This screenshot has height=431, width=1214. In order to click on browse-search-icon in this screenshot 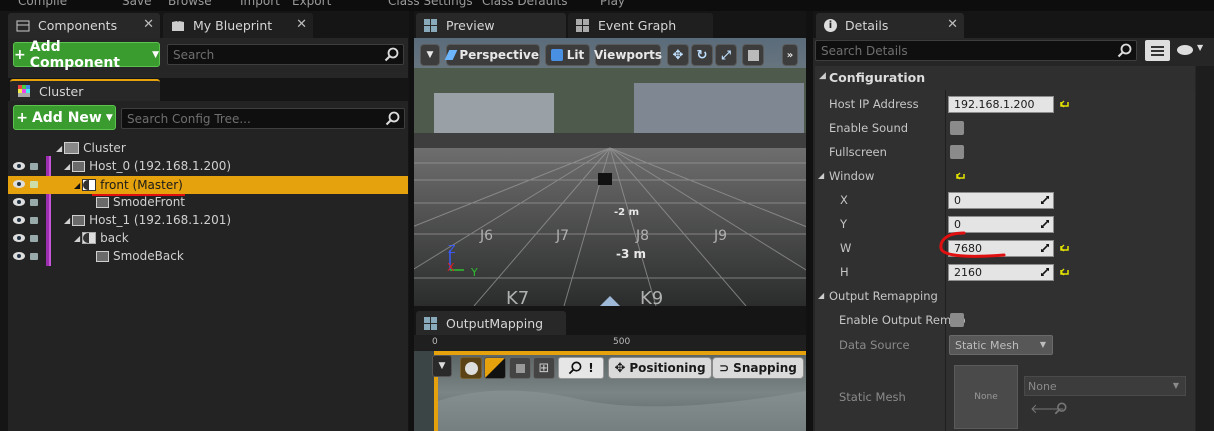, I will do `click(1060, 408)`.